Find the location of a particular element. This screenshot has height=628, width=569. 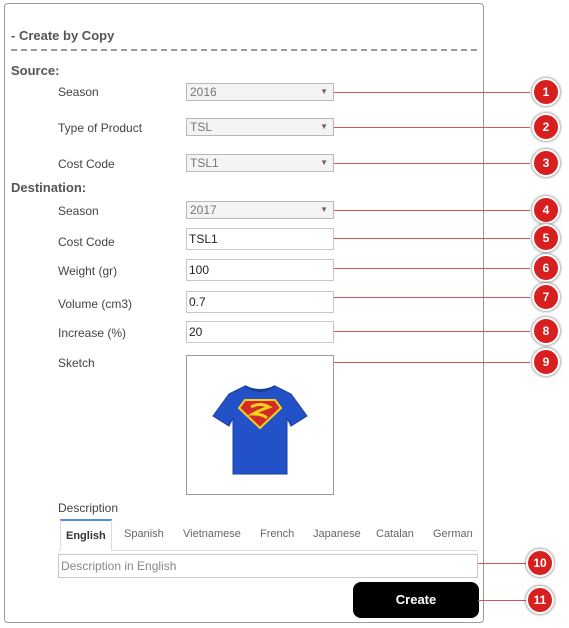

callout-badge-3: 3 is located at coordinates (546, 163).